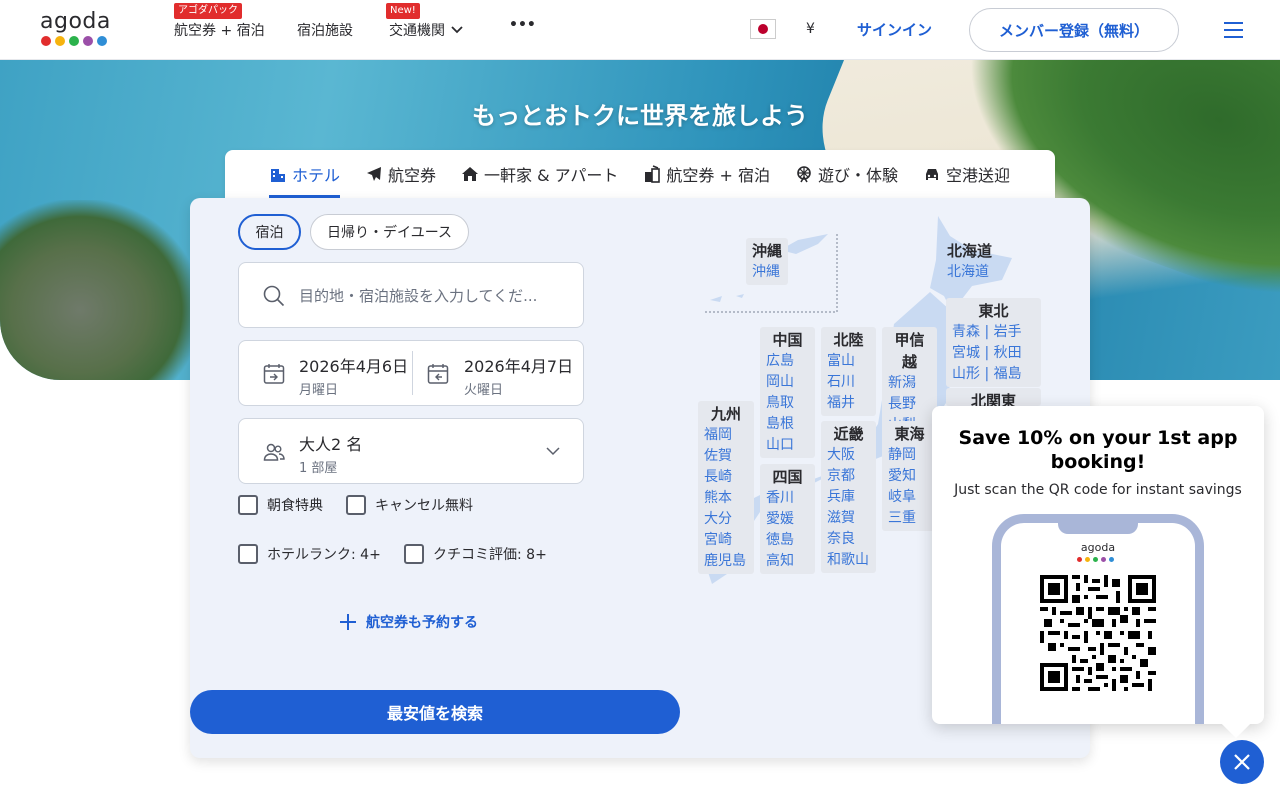 Image resolution: width=1280 pixels, height=800 pixels. I want to click on house-icon, so click(470, 174).